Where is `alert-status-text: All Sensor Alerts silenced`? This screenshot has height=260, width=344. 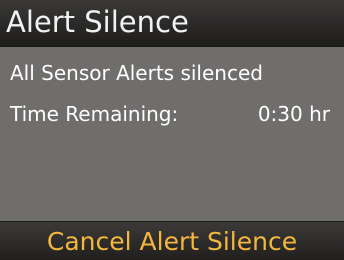 alert-status-text: All Sensor Alerts silenced is located at coordinates (136, 73).